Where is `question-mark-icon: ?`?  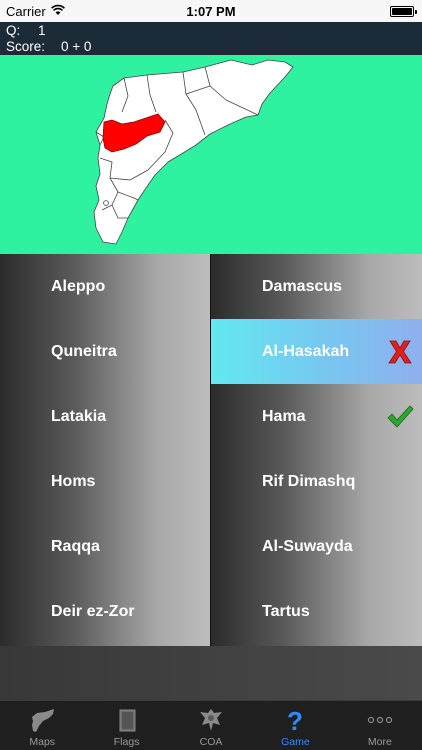
question-mark-icon: ? is located at coordinates (295, 720).